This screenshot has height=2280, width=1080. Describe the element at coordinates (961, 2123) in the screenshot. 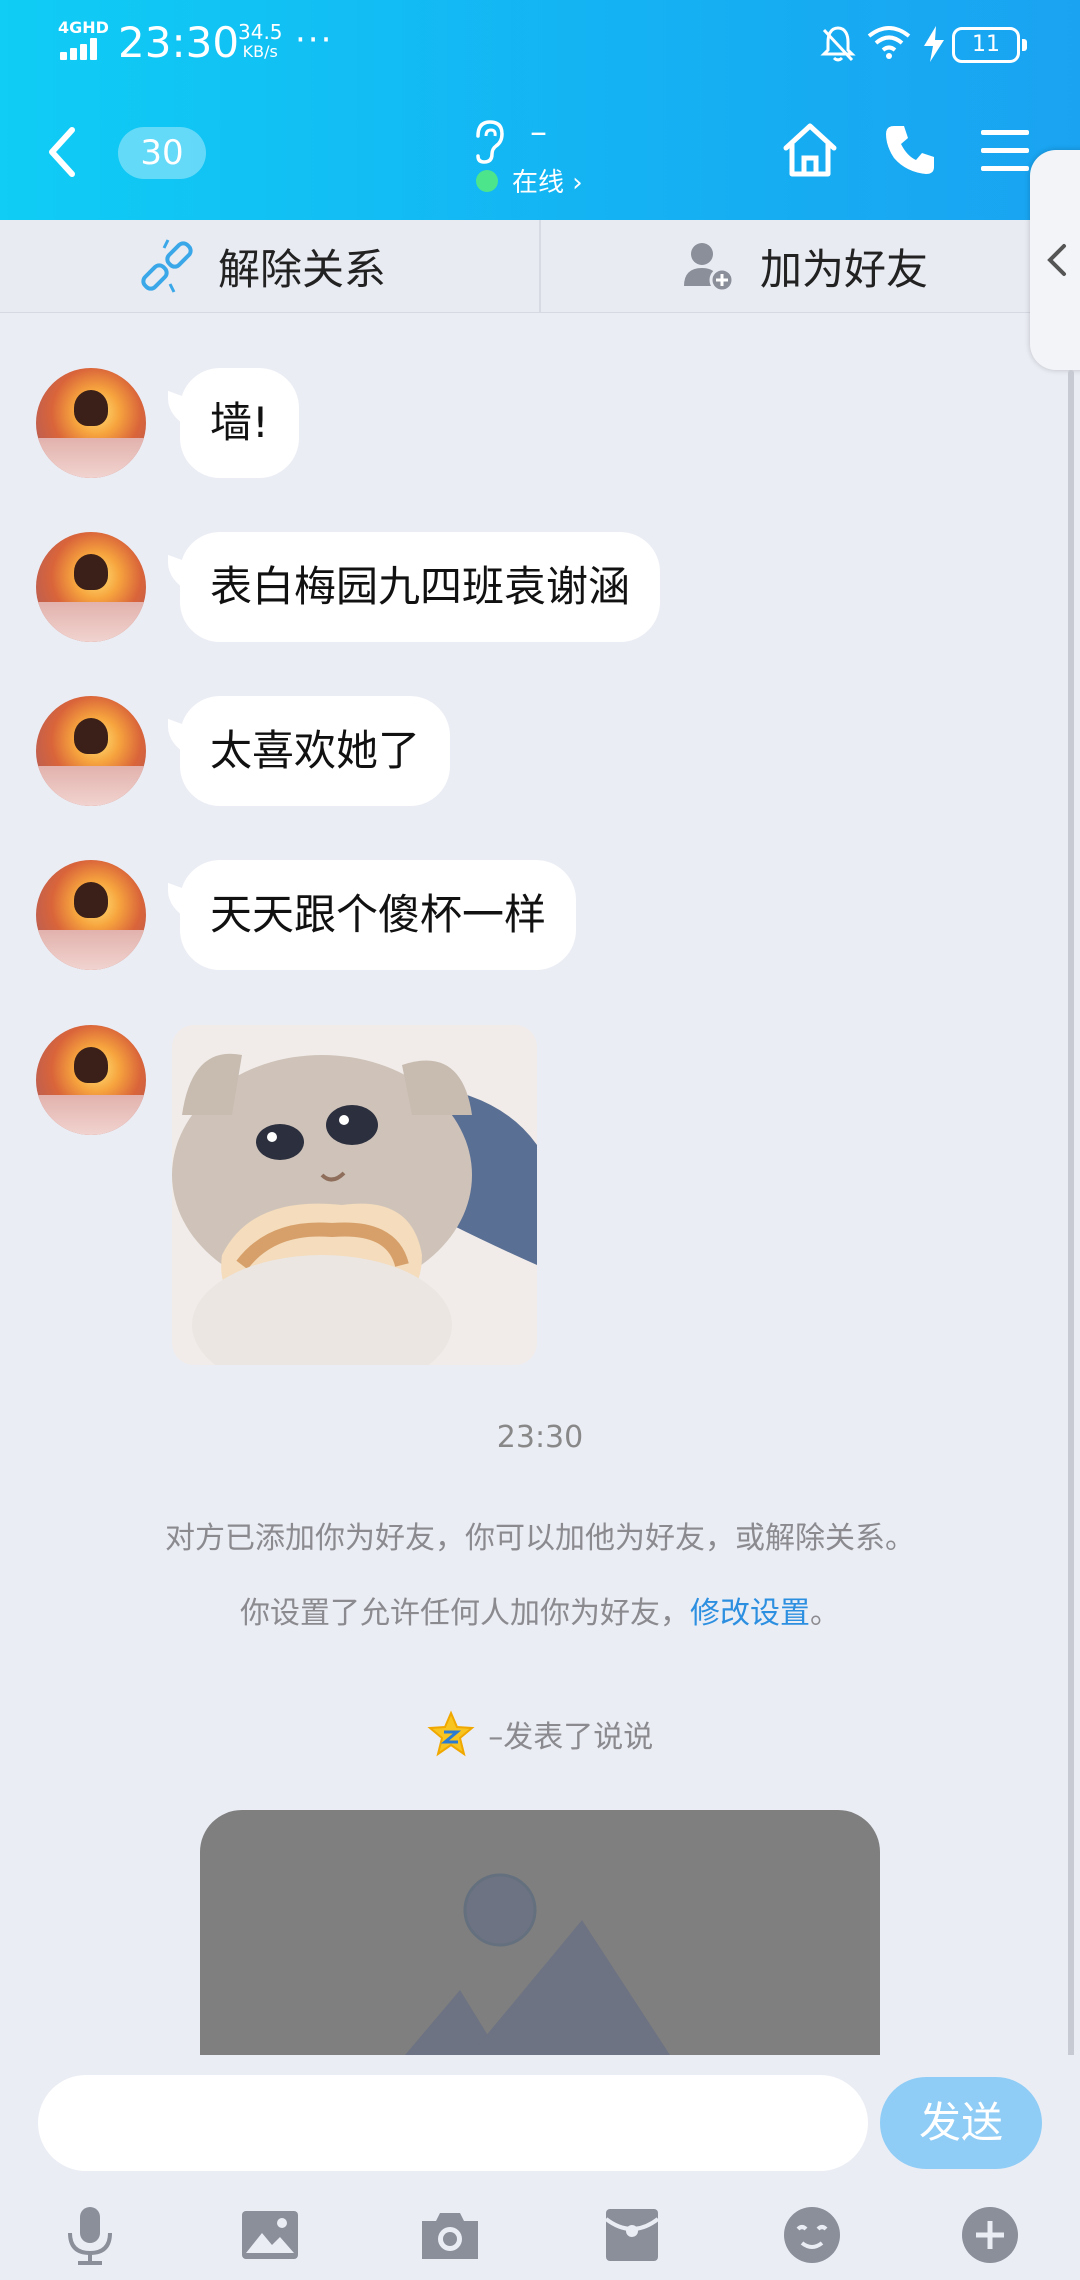

I see `send-button: 发送` at that location.